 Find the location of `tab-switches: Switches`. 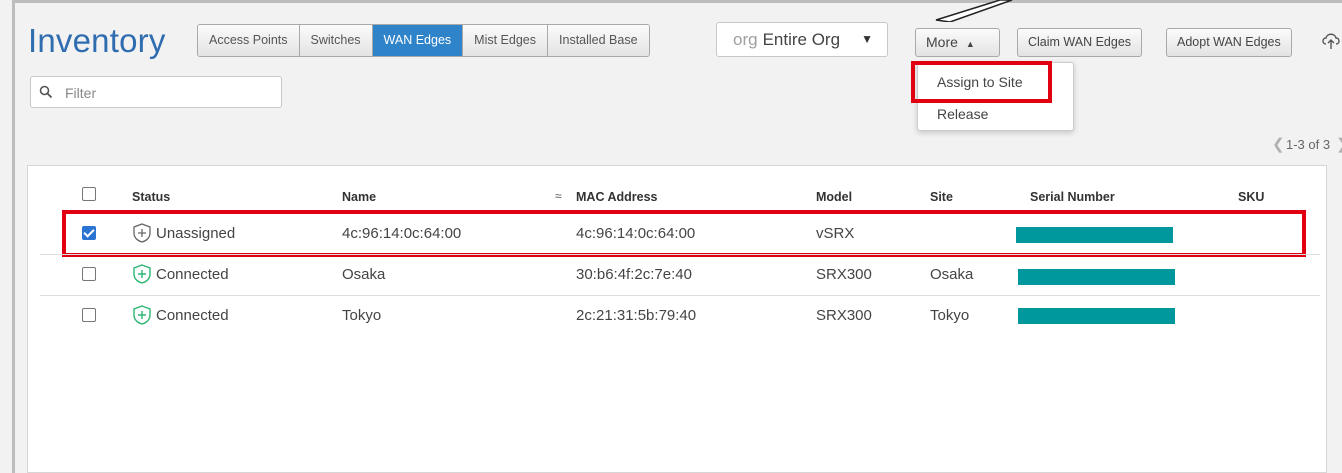

tab-switches: Switches is located at coordinates (336, 40).